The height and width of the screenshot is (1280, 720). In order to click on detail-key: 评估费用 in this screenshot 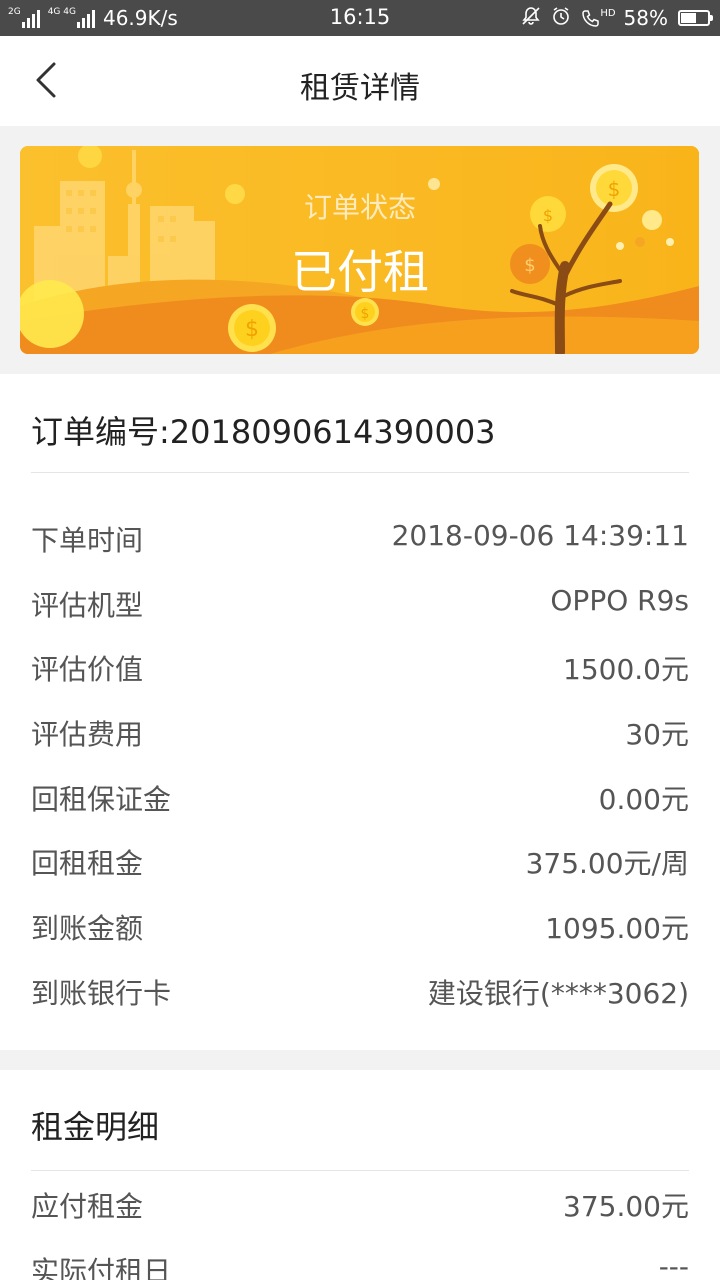, I will do `click(87, 734)`.